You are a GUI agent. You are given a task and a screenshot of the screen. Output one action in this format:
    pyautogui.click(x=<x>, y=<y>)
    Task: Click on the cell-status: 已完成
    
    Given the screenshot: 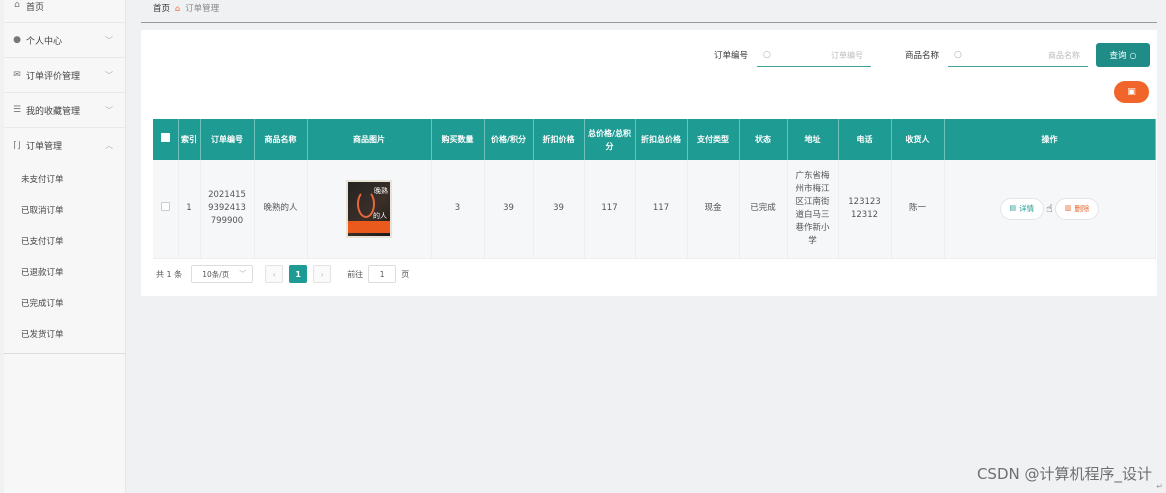 What is the action you would take?
    pyautogui.click(x=763, y=209)
    